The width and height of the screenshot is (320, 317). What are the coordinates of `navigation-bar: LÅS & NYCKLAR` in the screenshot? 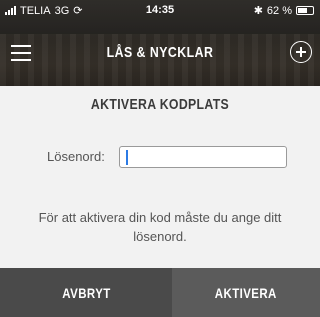 It's located at (160, 53).